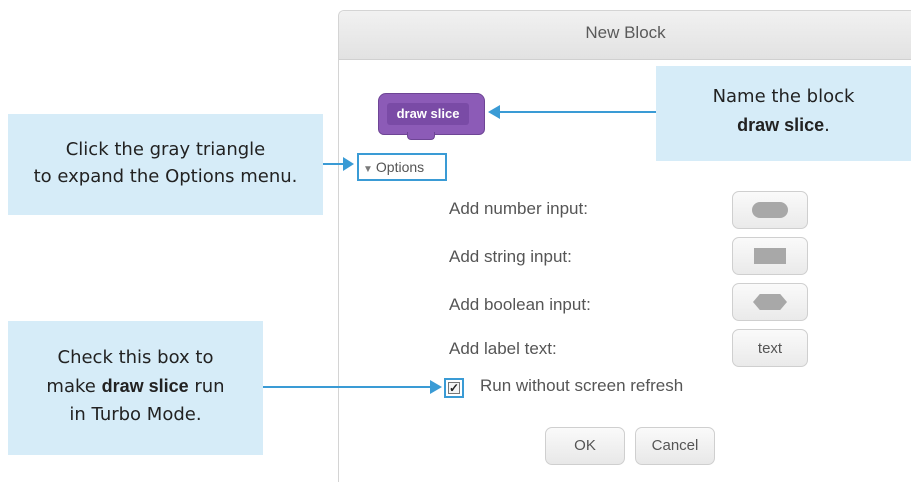 Image resolution: width=911 pixels, height=482 pixels. I want to click on arrow-head-block-name, so click(494, 112).